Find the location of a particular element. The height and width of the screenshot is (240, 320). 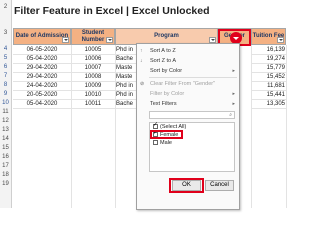

menu-sort-by-color: Sort by Color ▸ is located at coordinates (188, 71).